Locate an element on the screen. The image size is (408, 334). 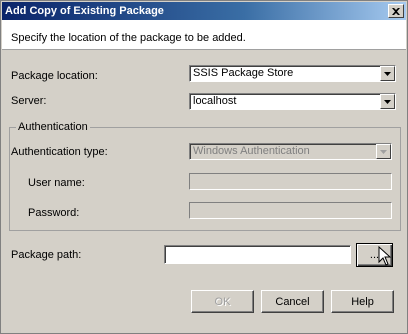
package-location-value: SSIS Package Store is located at coordinates (243, 73).